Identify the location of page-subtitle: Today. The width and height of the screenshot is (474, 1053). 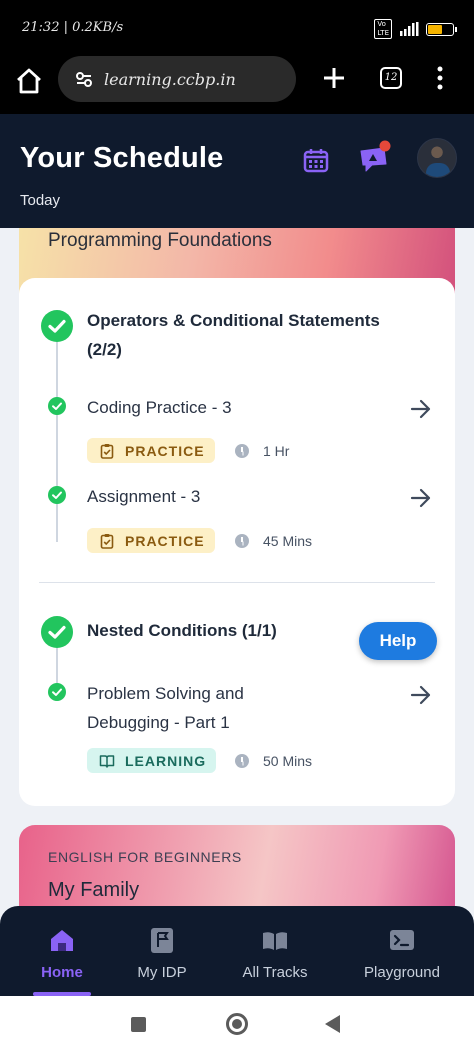
(40, 200).